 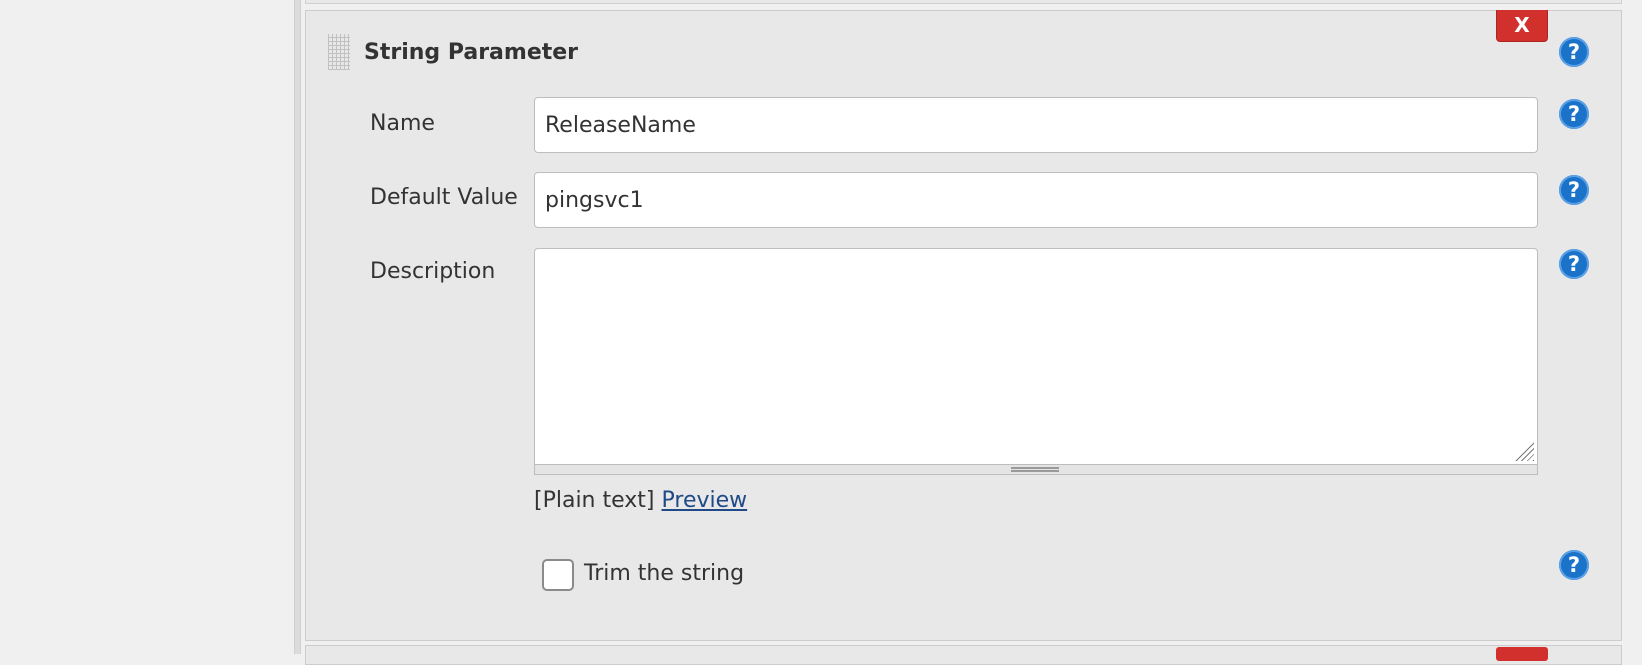 I want to click on name-label: Name, so click(x=402, y=123).